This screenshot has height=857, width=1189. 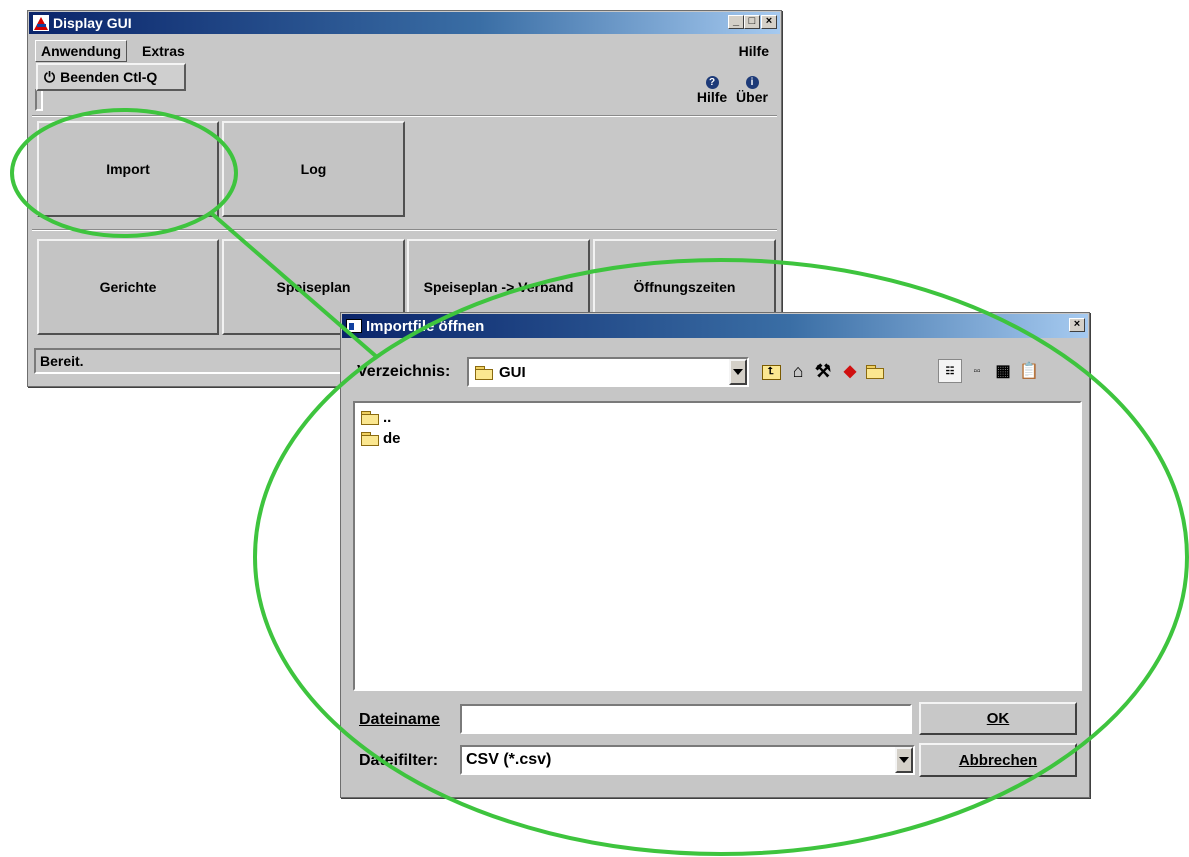 What do you see at coordinates (41, 23) in the screenshot?
I see `app-logo-icon` at bounding box center [41, 23].